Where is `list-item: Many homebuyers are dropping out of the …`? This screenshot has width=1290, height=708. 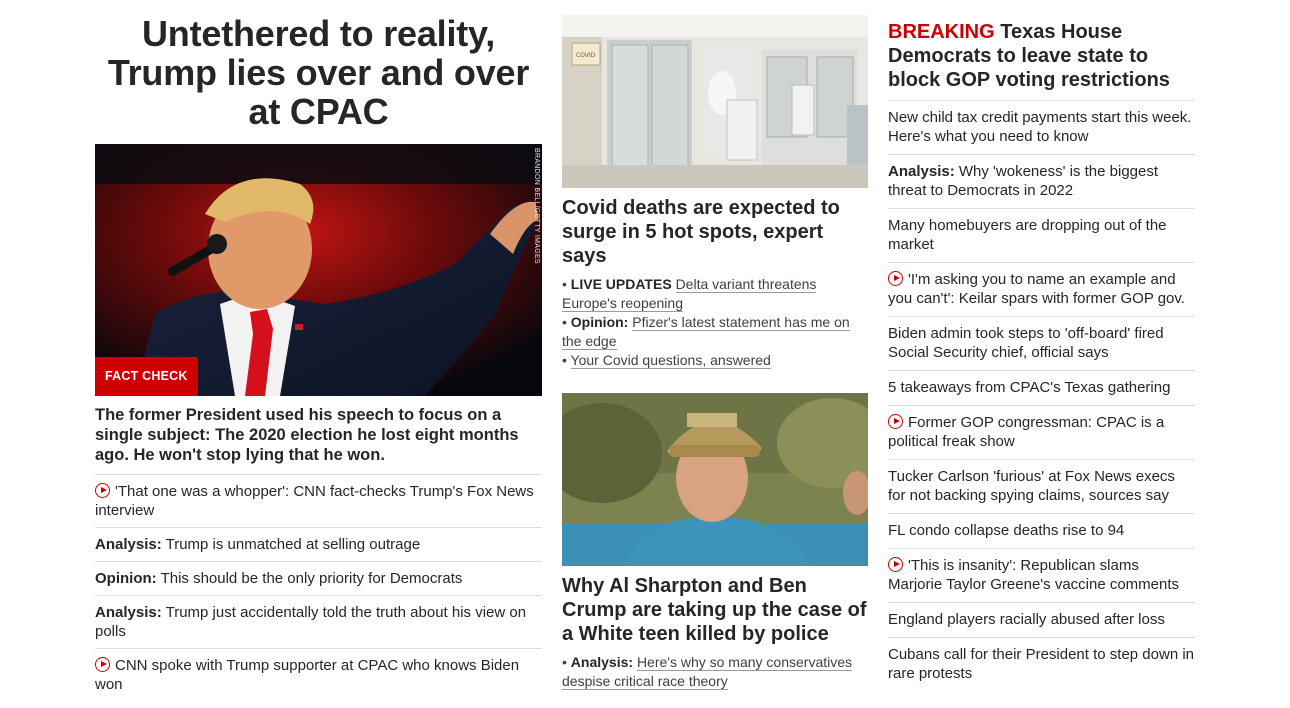
list-item: Many homebuyers are dropping out of the … is located at coordinates (1041, 236).